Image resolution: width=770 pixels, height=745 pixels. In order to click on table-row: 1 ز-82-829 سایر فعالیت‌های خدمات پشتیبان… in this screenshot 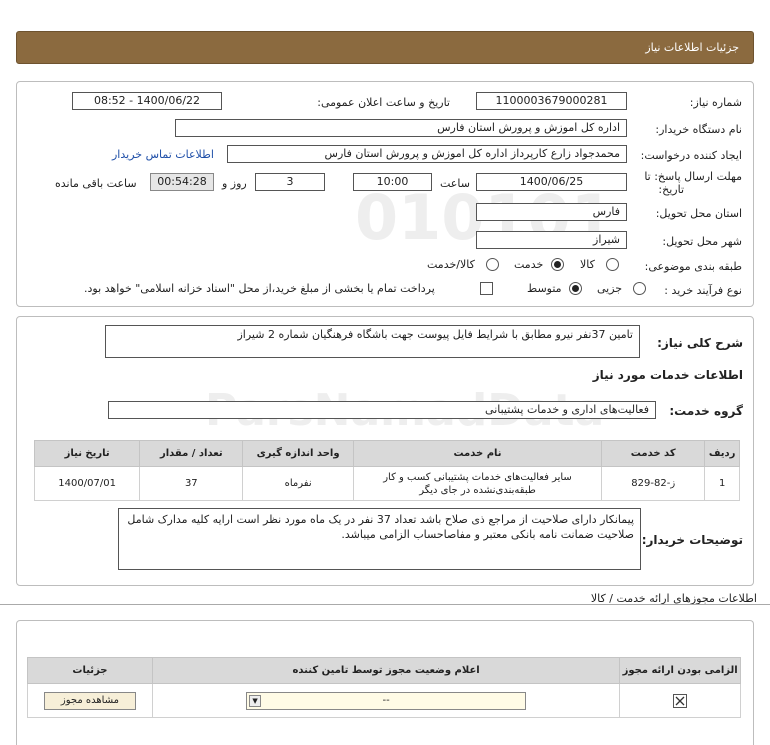, I will do `click(386, 483)`.